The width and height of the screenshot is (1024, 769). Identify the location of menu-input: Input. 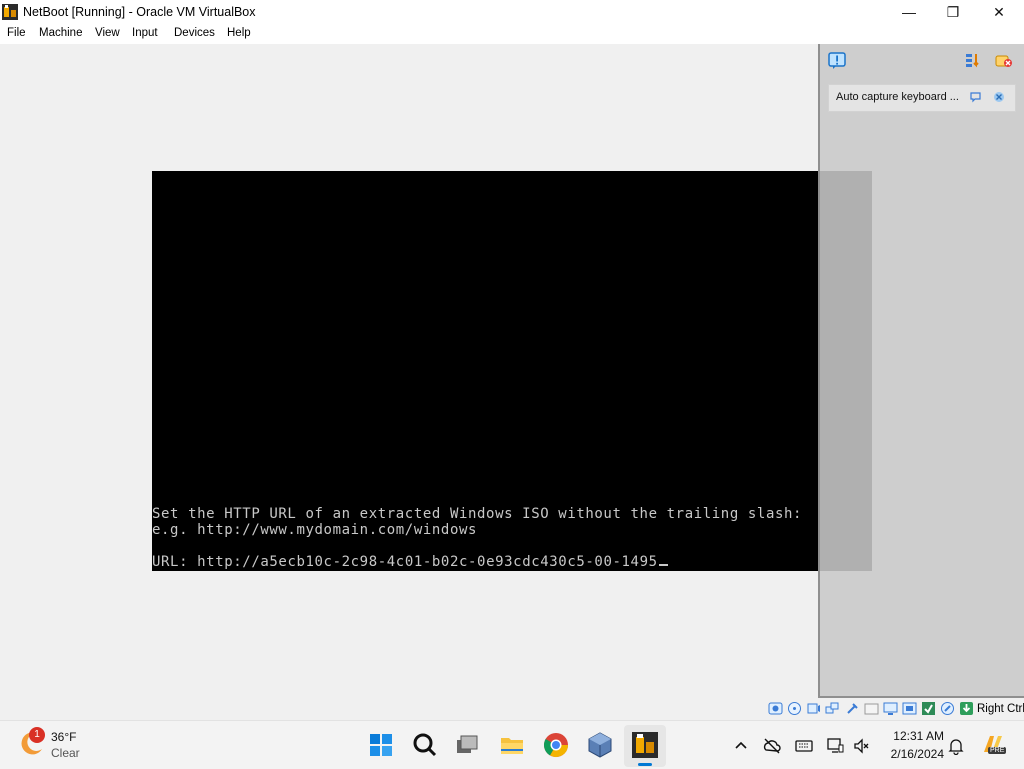
(145, 33).